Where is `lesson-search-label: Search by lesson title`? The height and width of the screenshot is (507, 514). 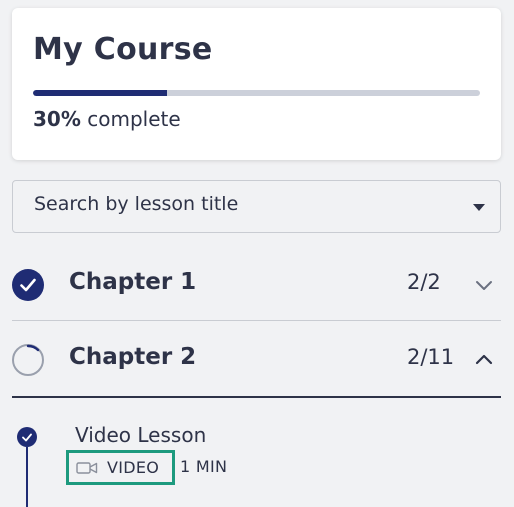 lesson-search-label: Search by lesson title is located at coordinates (136, 204).